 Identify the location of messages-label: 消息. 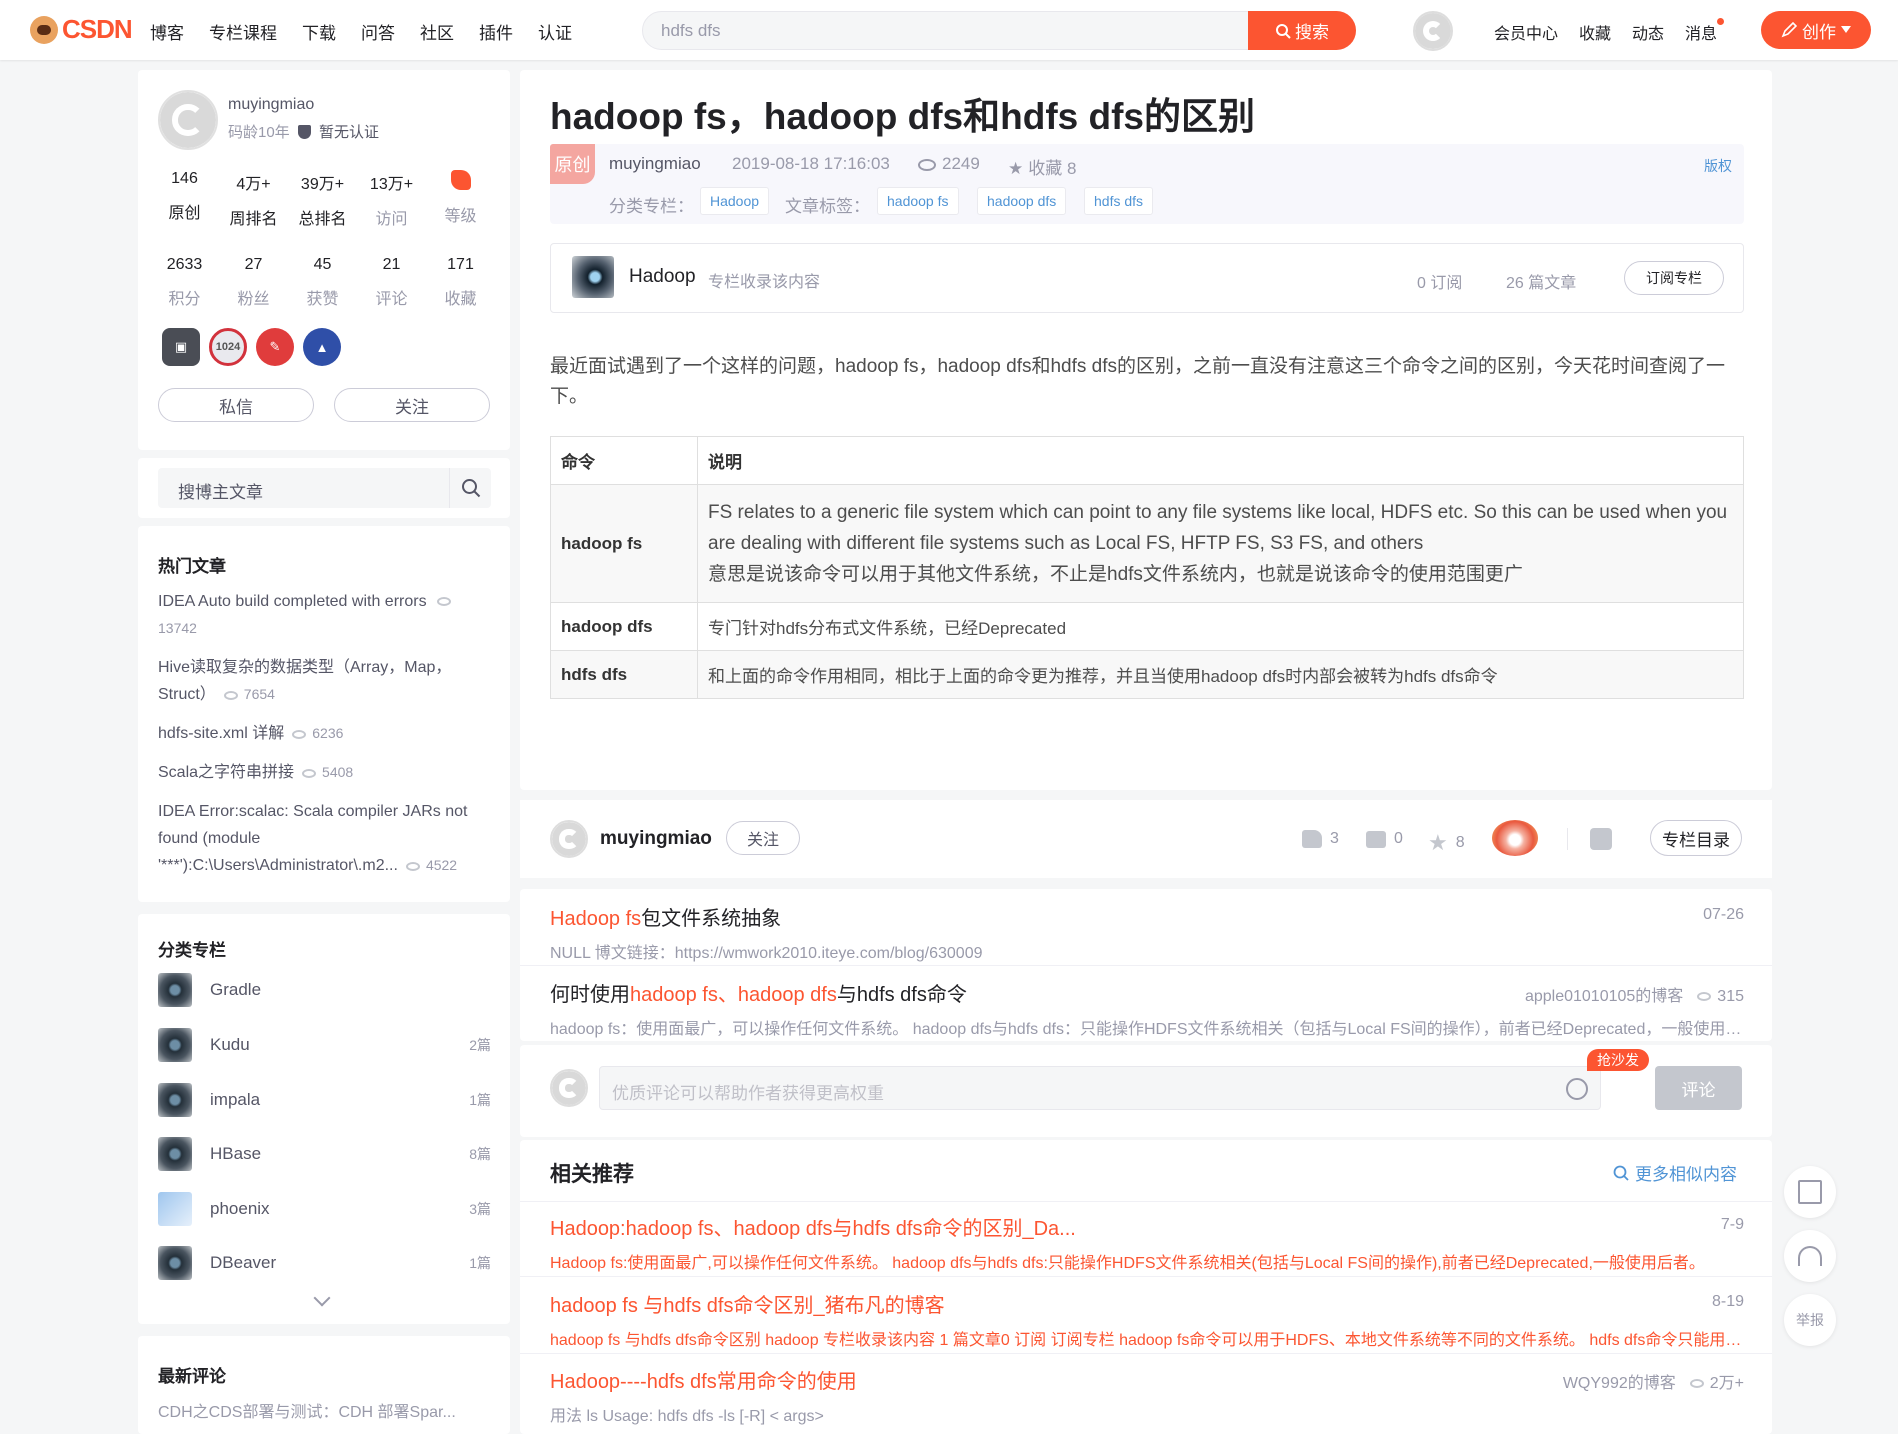
(1701, 34).